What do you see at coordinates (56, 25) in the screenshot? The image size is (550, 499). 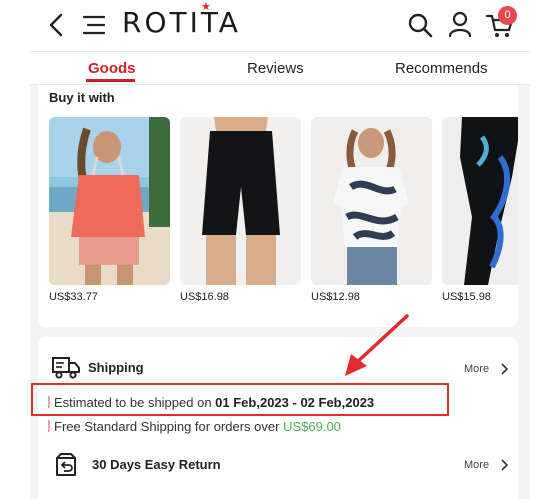 I see `back-icon` at bounding box center [56, 25].